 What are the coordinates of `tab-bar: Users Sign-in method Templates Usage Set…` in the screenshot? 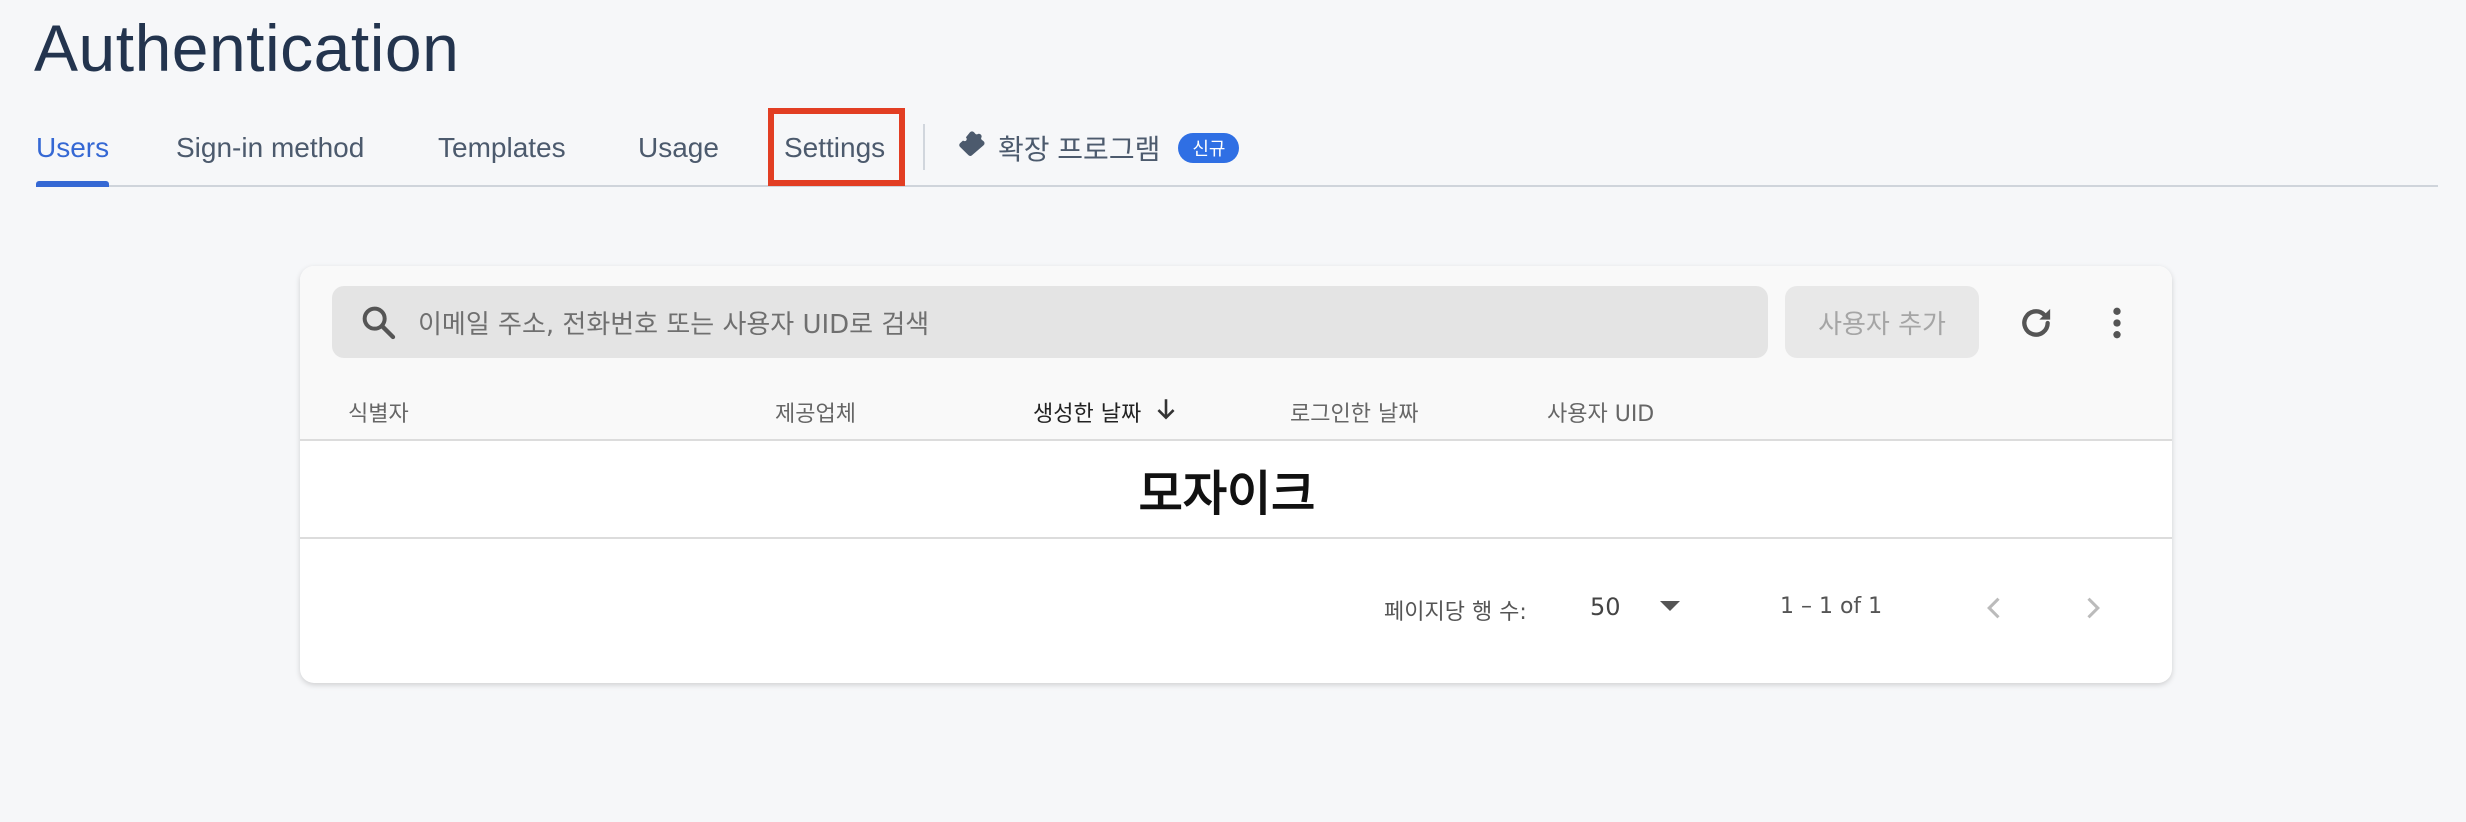 It's located at (1237, 148).